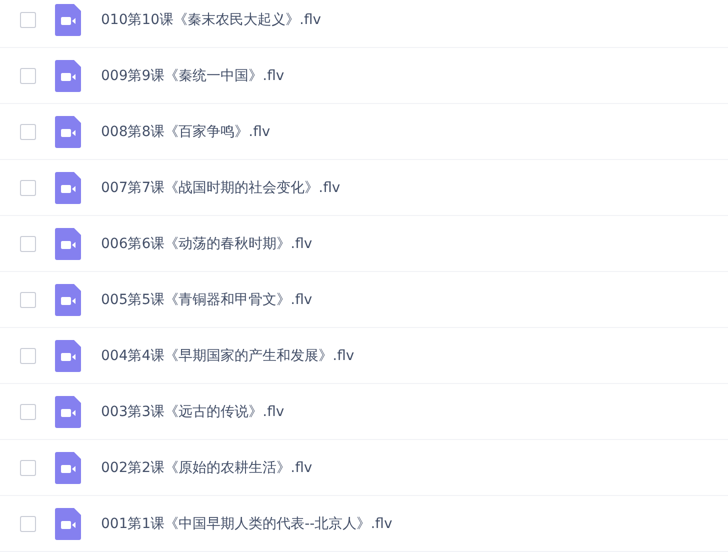  What do you see at coordinates (206, 467) in the screenshot?
I see `file-name: 002第2课《原始的农耕生活》.flv` at bounding box center [206, 467].